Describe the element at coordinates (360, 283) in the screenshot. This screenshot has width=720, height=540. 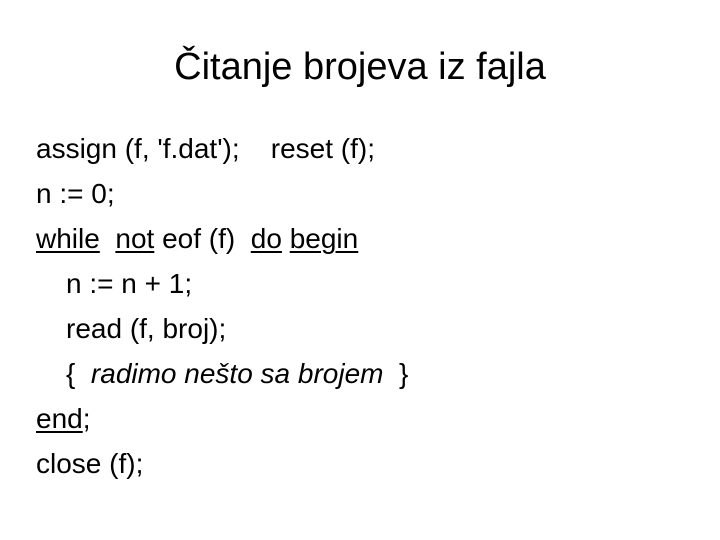
I see `code-line-4: n := n + 1;` at that location.